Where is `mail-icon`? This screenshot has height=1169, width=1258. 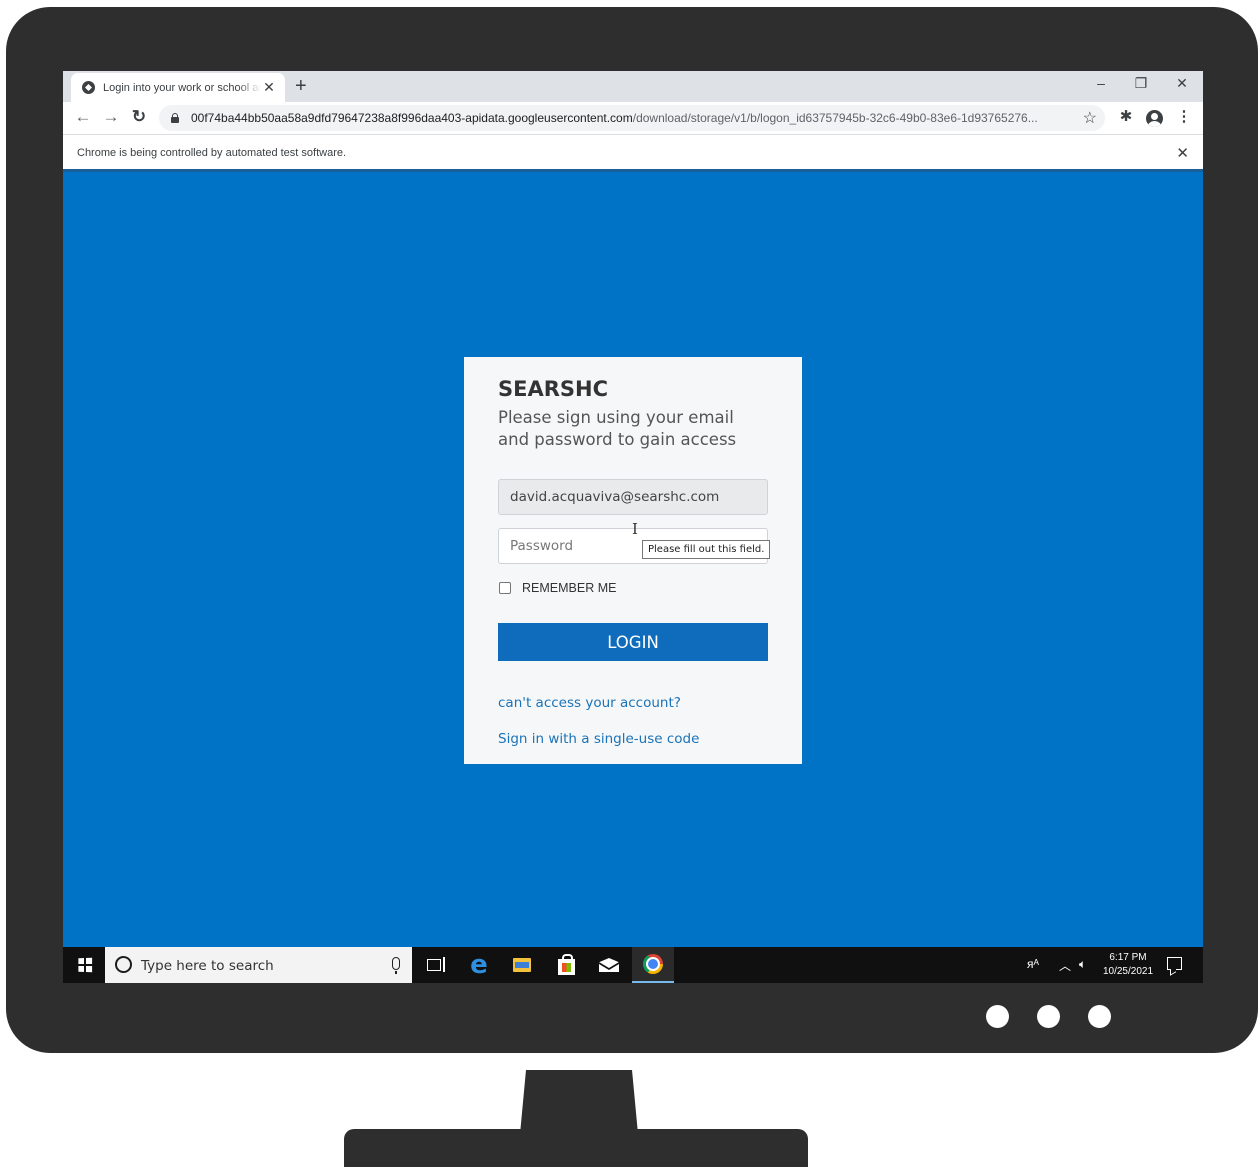
mail-icon is located at coordinates (609, 965).